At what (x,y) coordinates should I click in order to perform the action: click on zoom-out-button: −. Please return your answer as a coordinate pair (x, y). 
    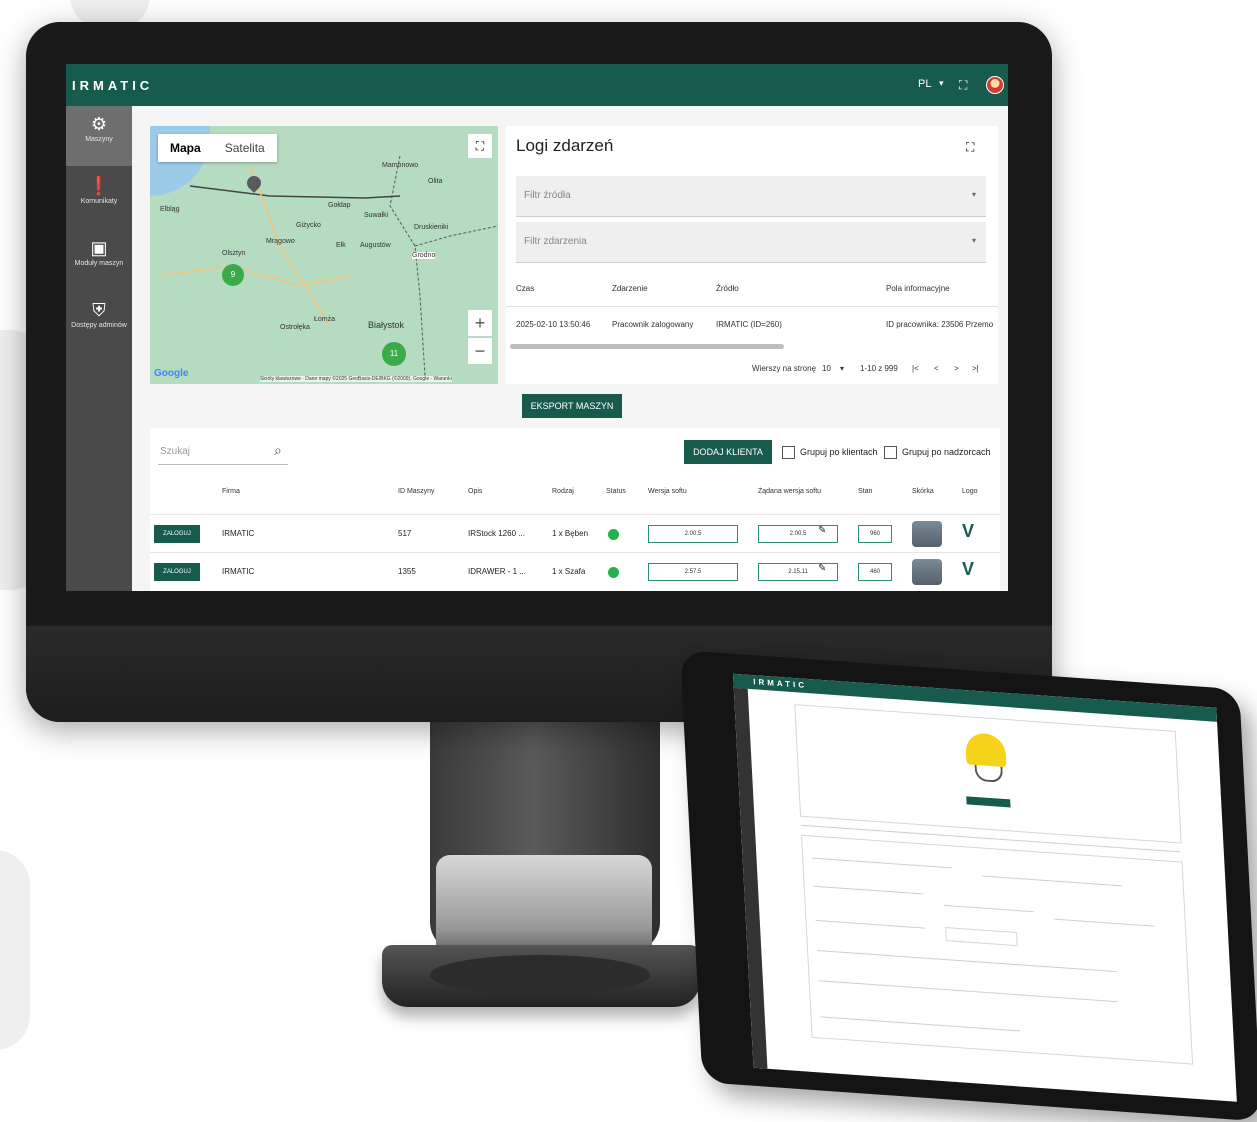
    Looking at the image, I should click on (480, 351).